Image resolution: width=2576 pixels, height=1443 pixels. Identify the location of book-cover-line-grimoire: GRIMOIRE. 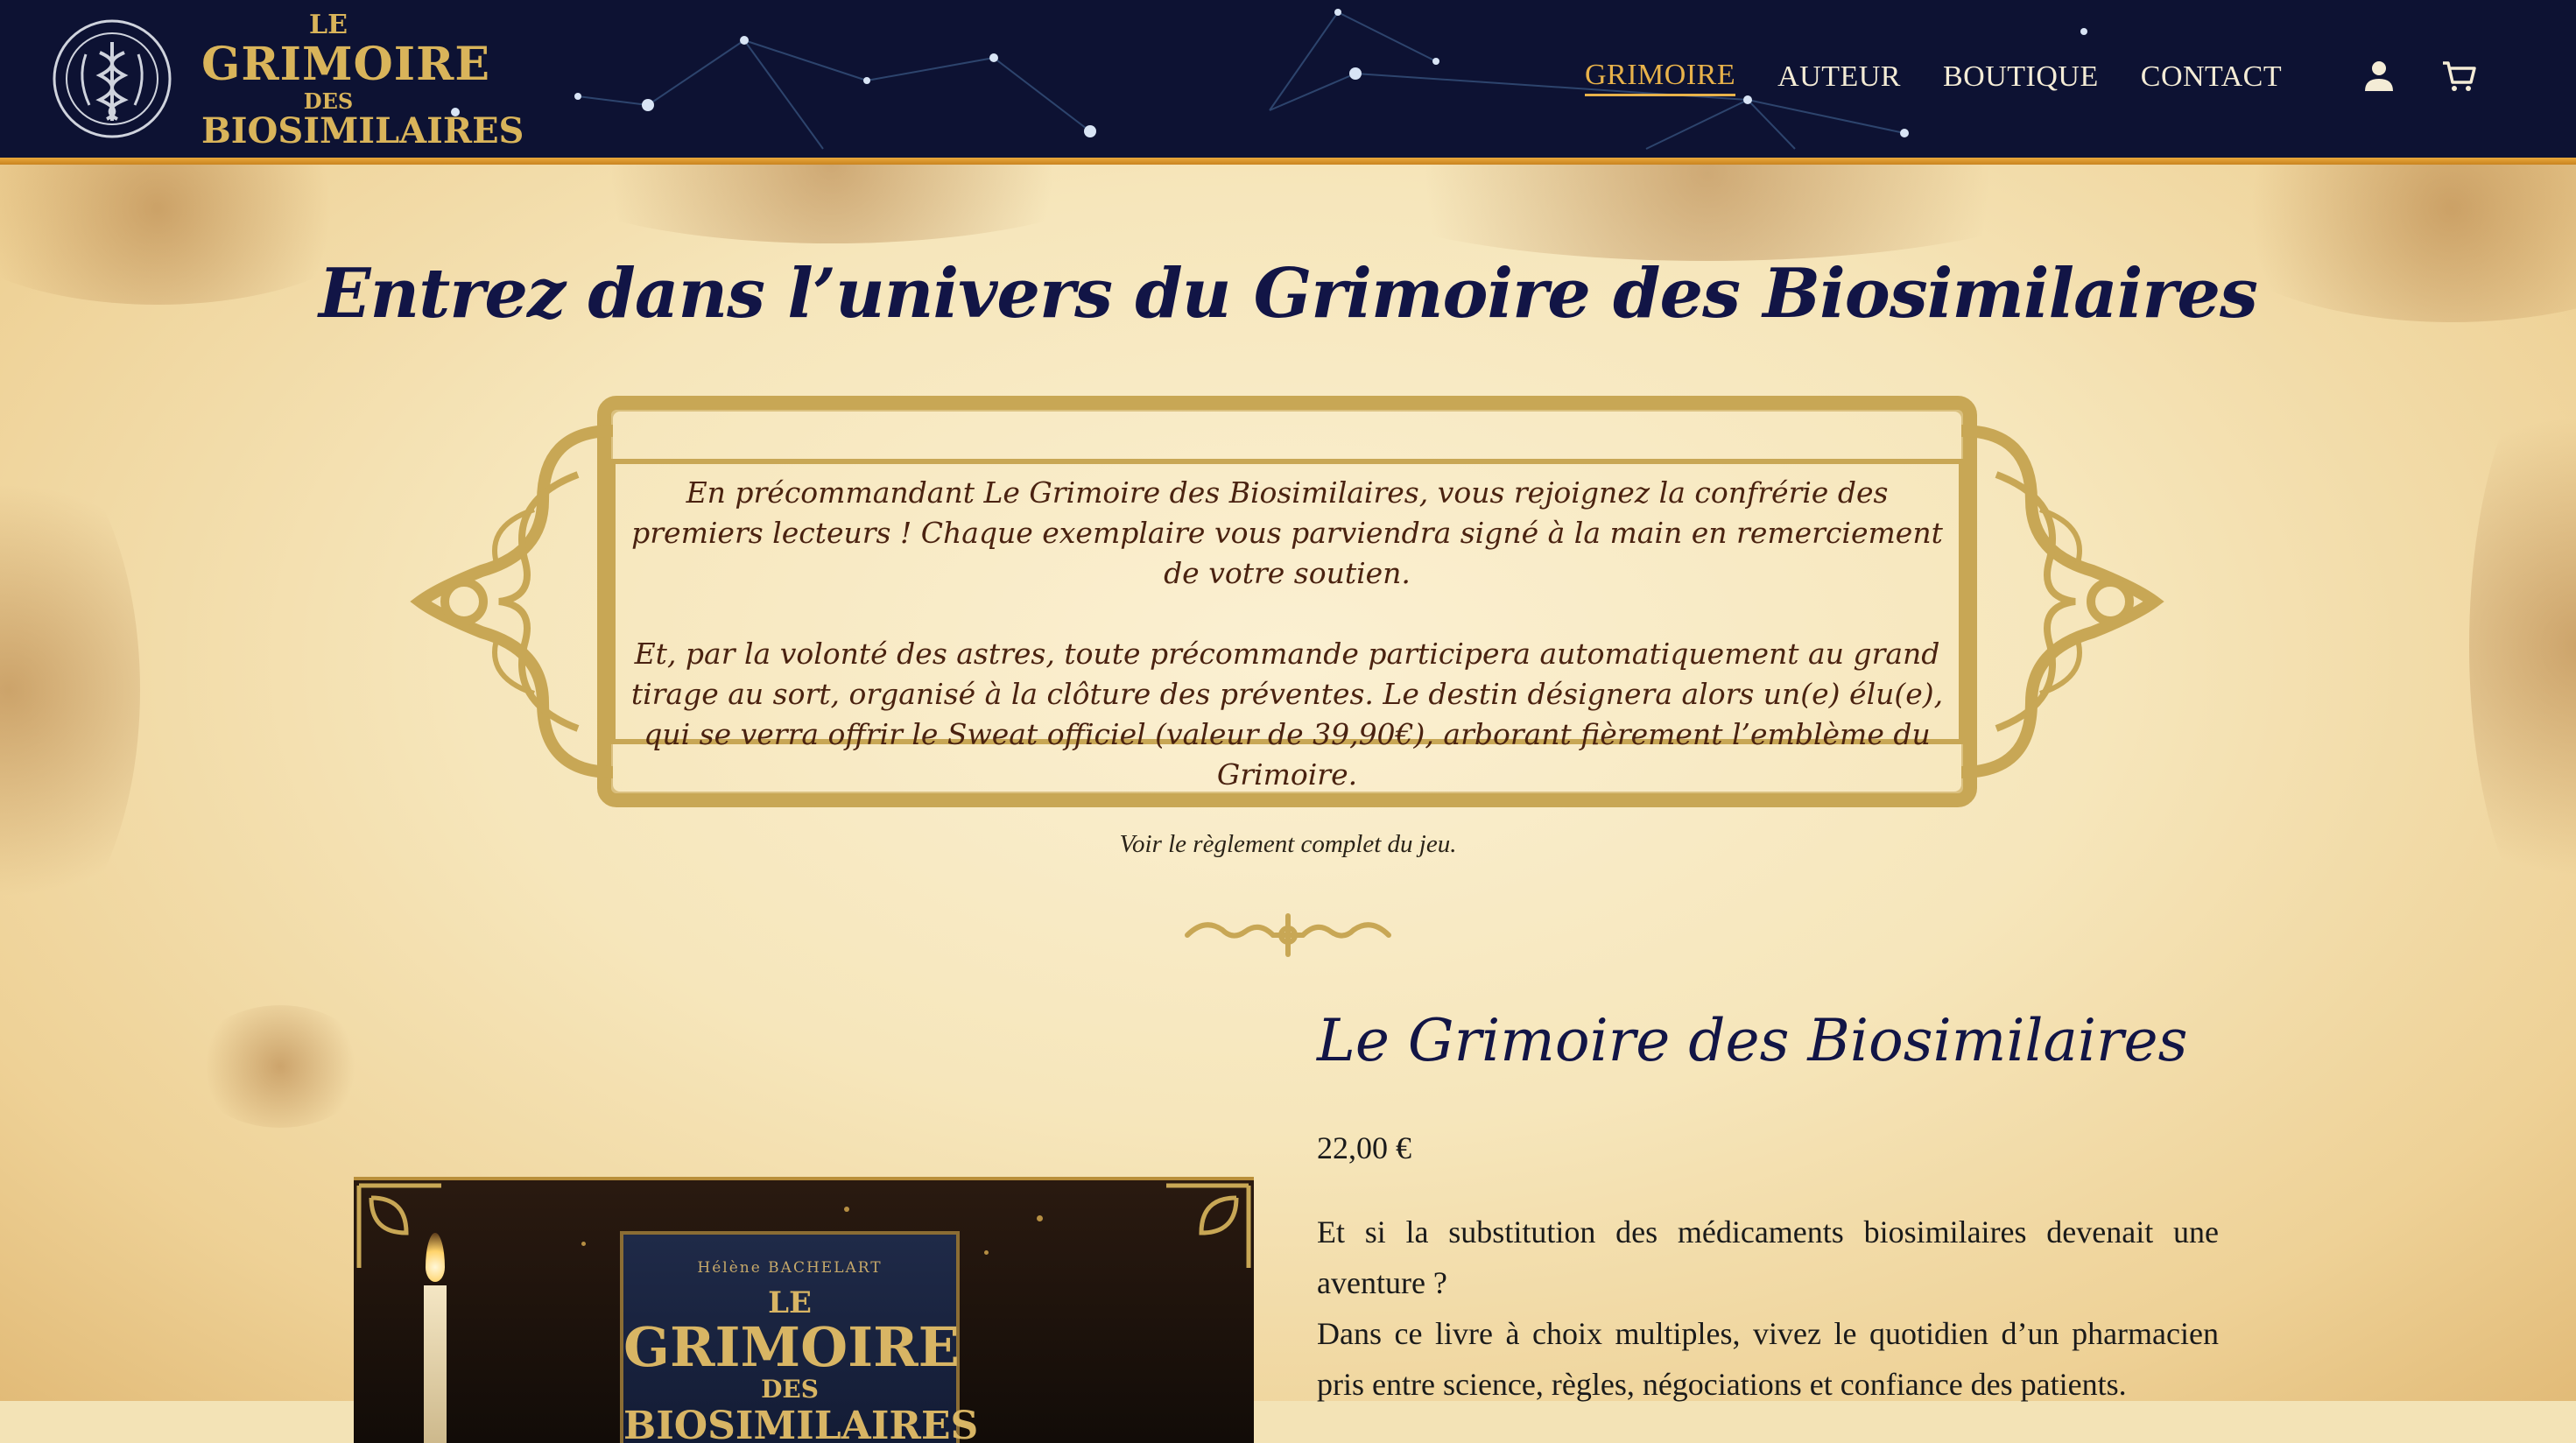
(791, 1347).